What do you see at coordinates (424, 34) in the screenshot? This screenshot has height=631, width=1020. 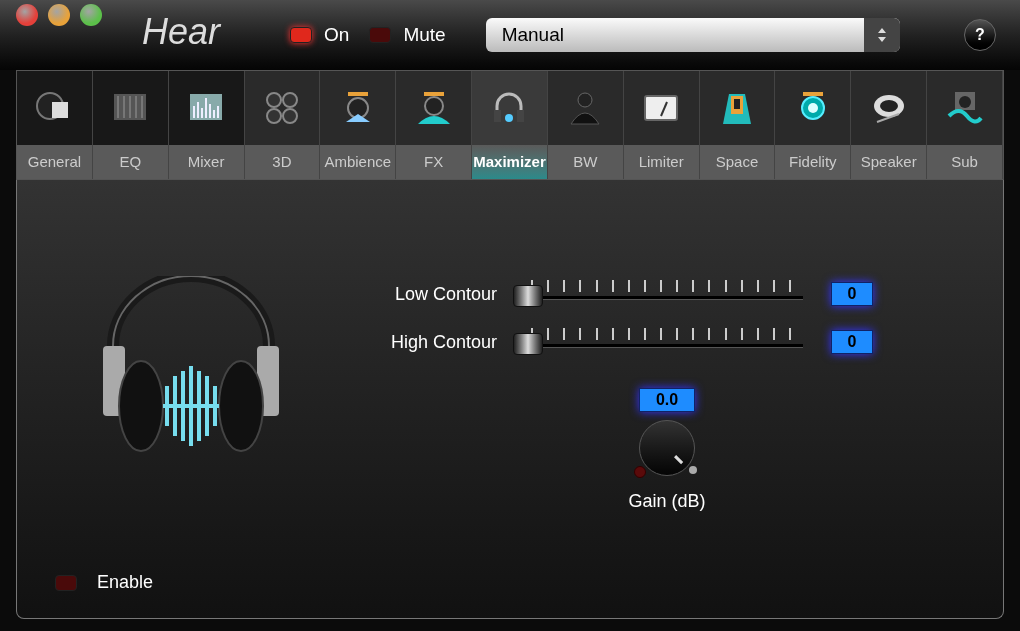 I see `mute-label: Mute` at bounding box center [424, 34].